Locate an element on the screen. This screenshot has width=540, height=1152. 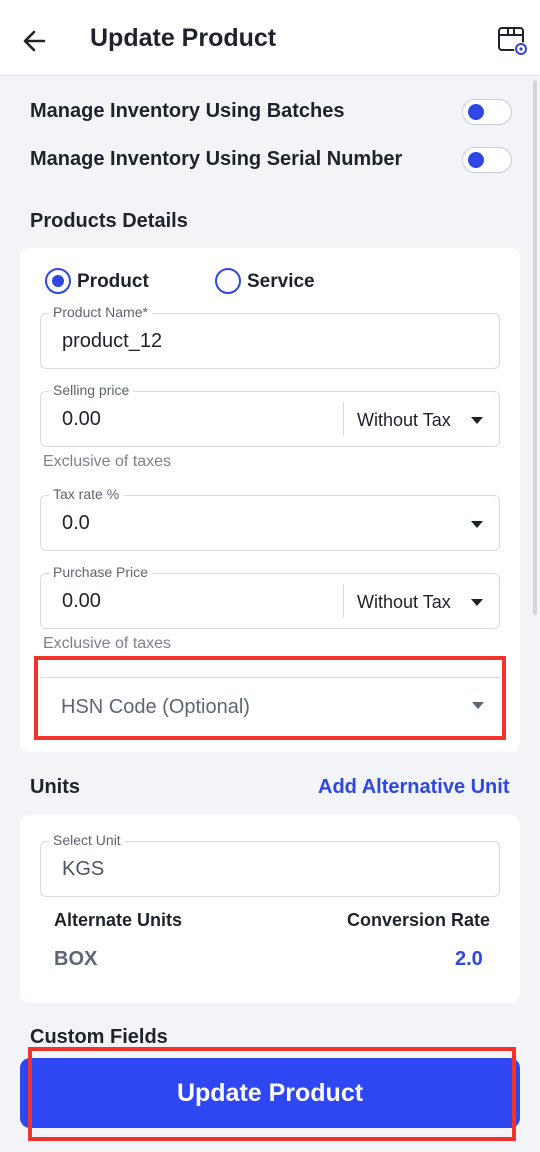
tax-rate-field: Tax rate % 0.0 is located at coordinates (270, 518).